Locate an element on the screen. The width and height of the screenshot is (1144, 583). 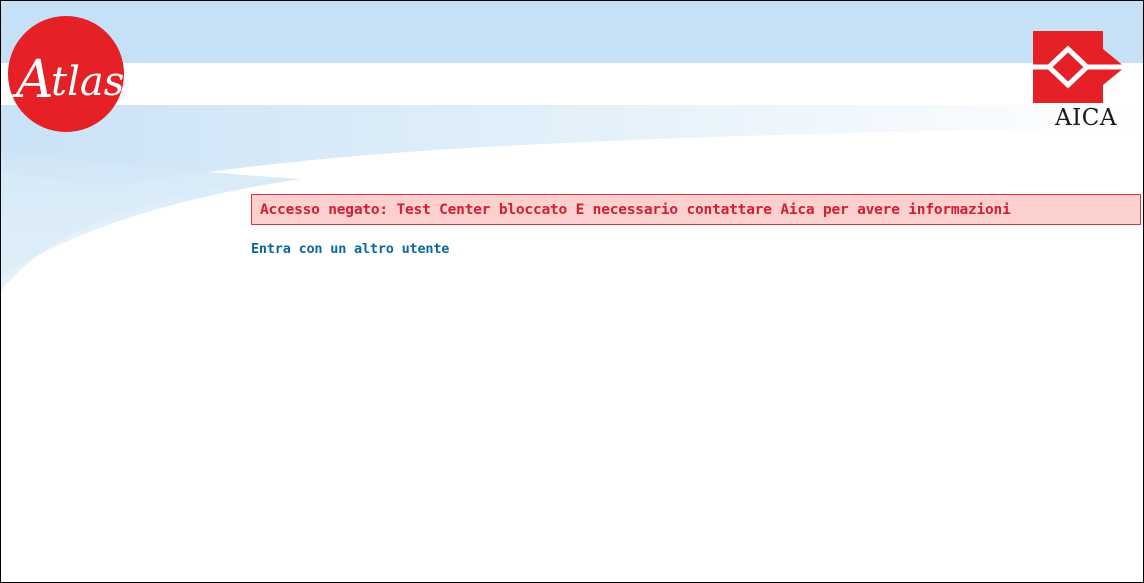
login-other-user-link: Entra con un altro utente is located at coordinates (350, 249).